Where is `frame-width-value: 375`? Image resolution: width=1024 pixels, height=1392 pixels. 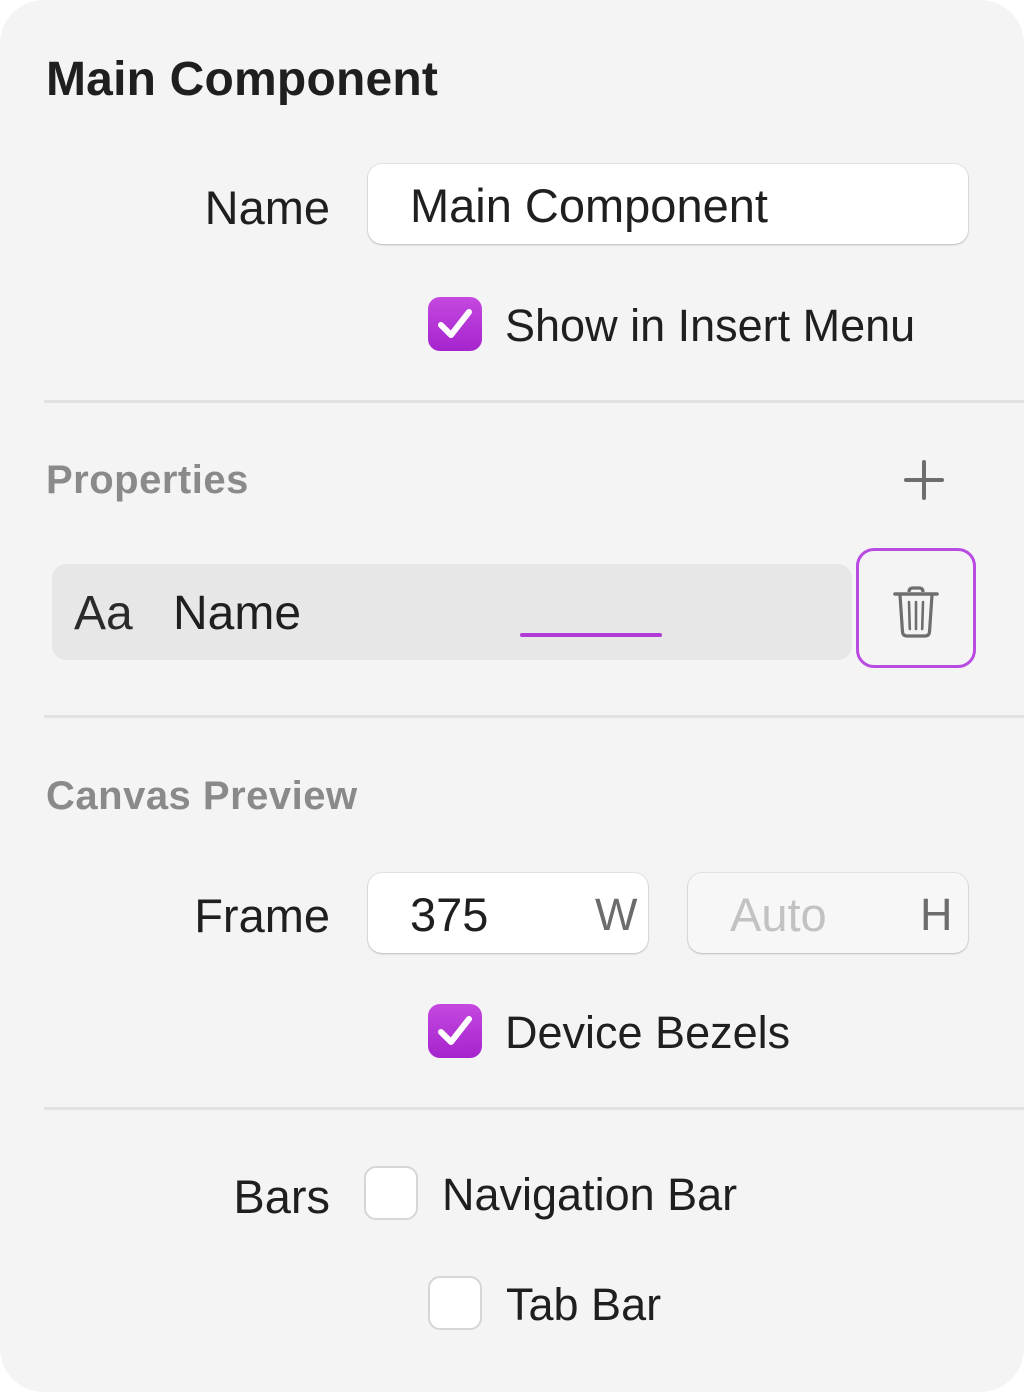 frame-width-value: 375 is located at coordinates (449, 914).